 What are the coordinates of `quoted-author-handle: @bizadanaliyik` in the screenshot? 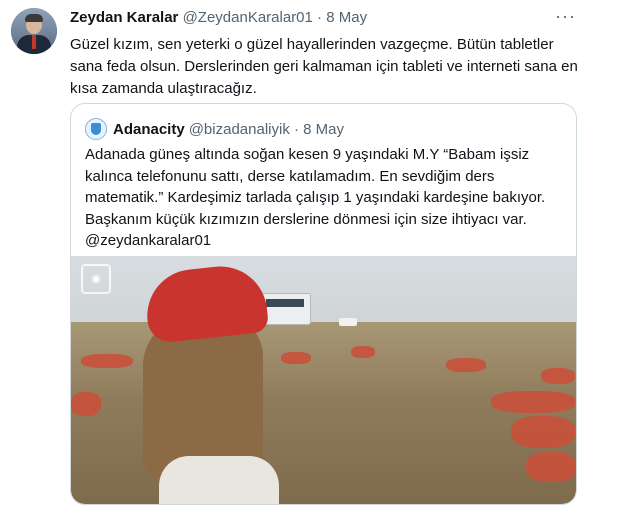 It's located at (239, 129).